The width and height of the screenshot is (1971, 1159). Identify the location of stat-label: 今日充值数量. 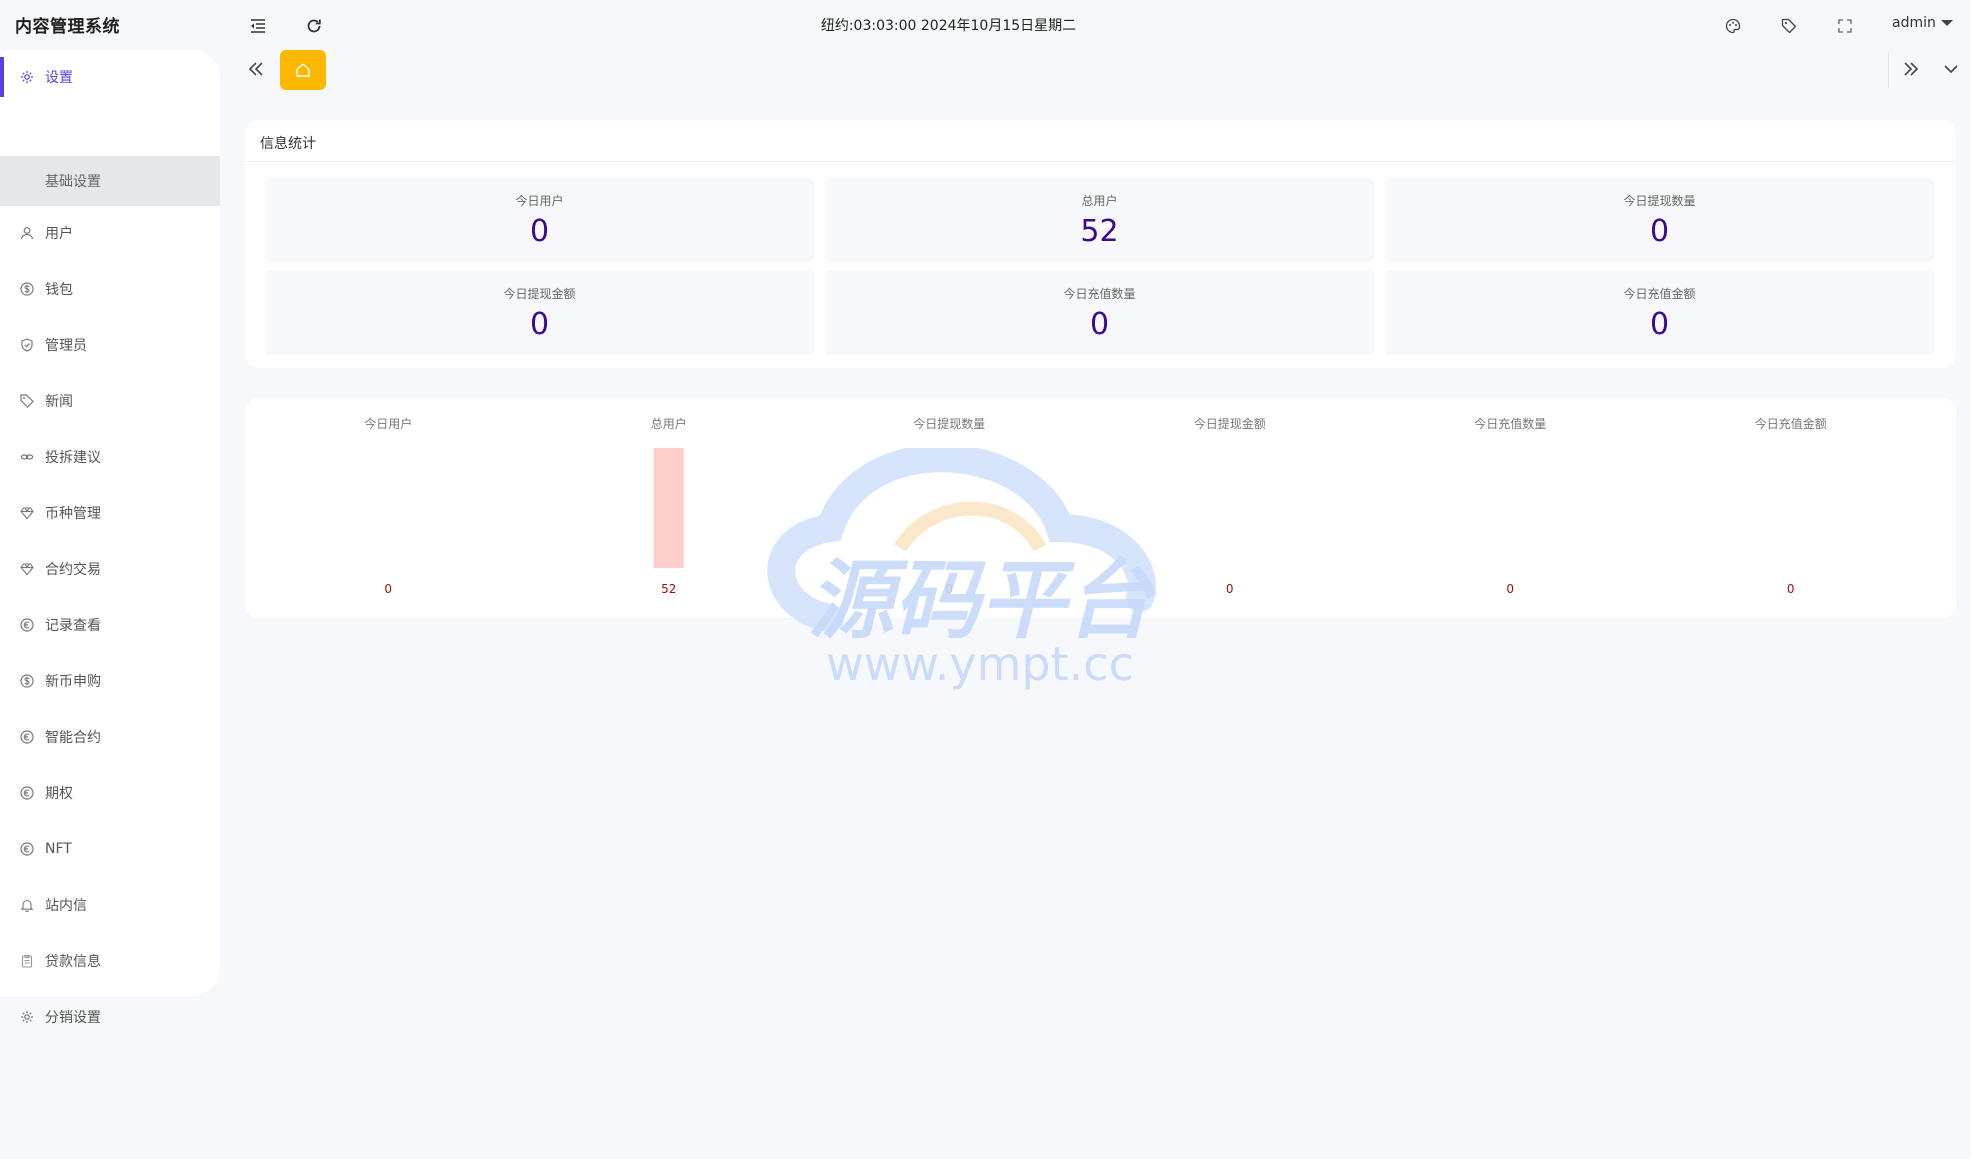
(1099, 294).